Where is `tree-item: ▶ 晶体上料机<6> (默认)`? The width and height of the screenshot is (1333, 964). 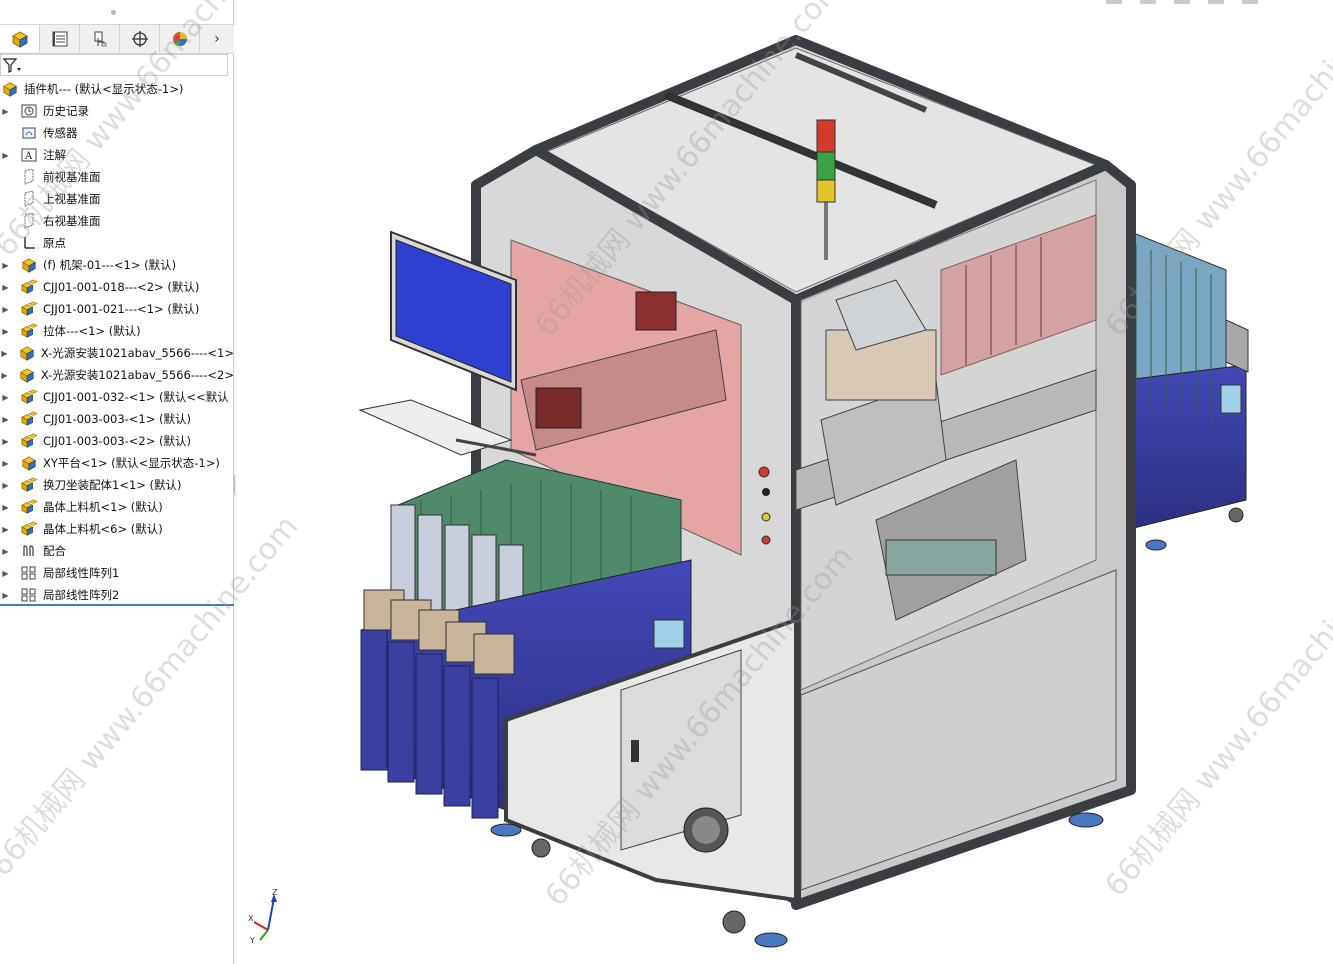 tree-item: ▶ 晶体上料机<6> (默认) is located at coordinates (117, 529).